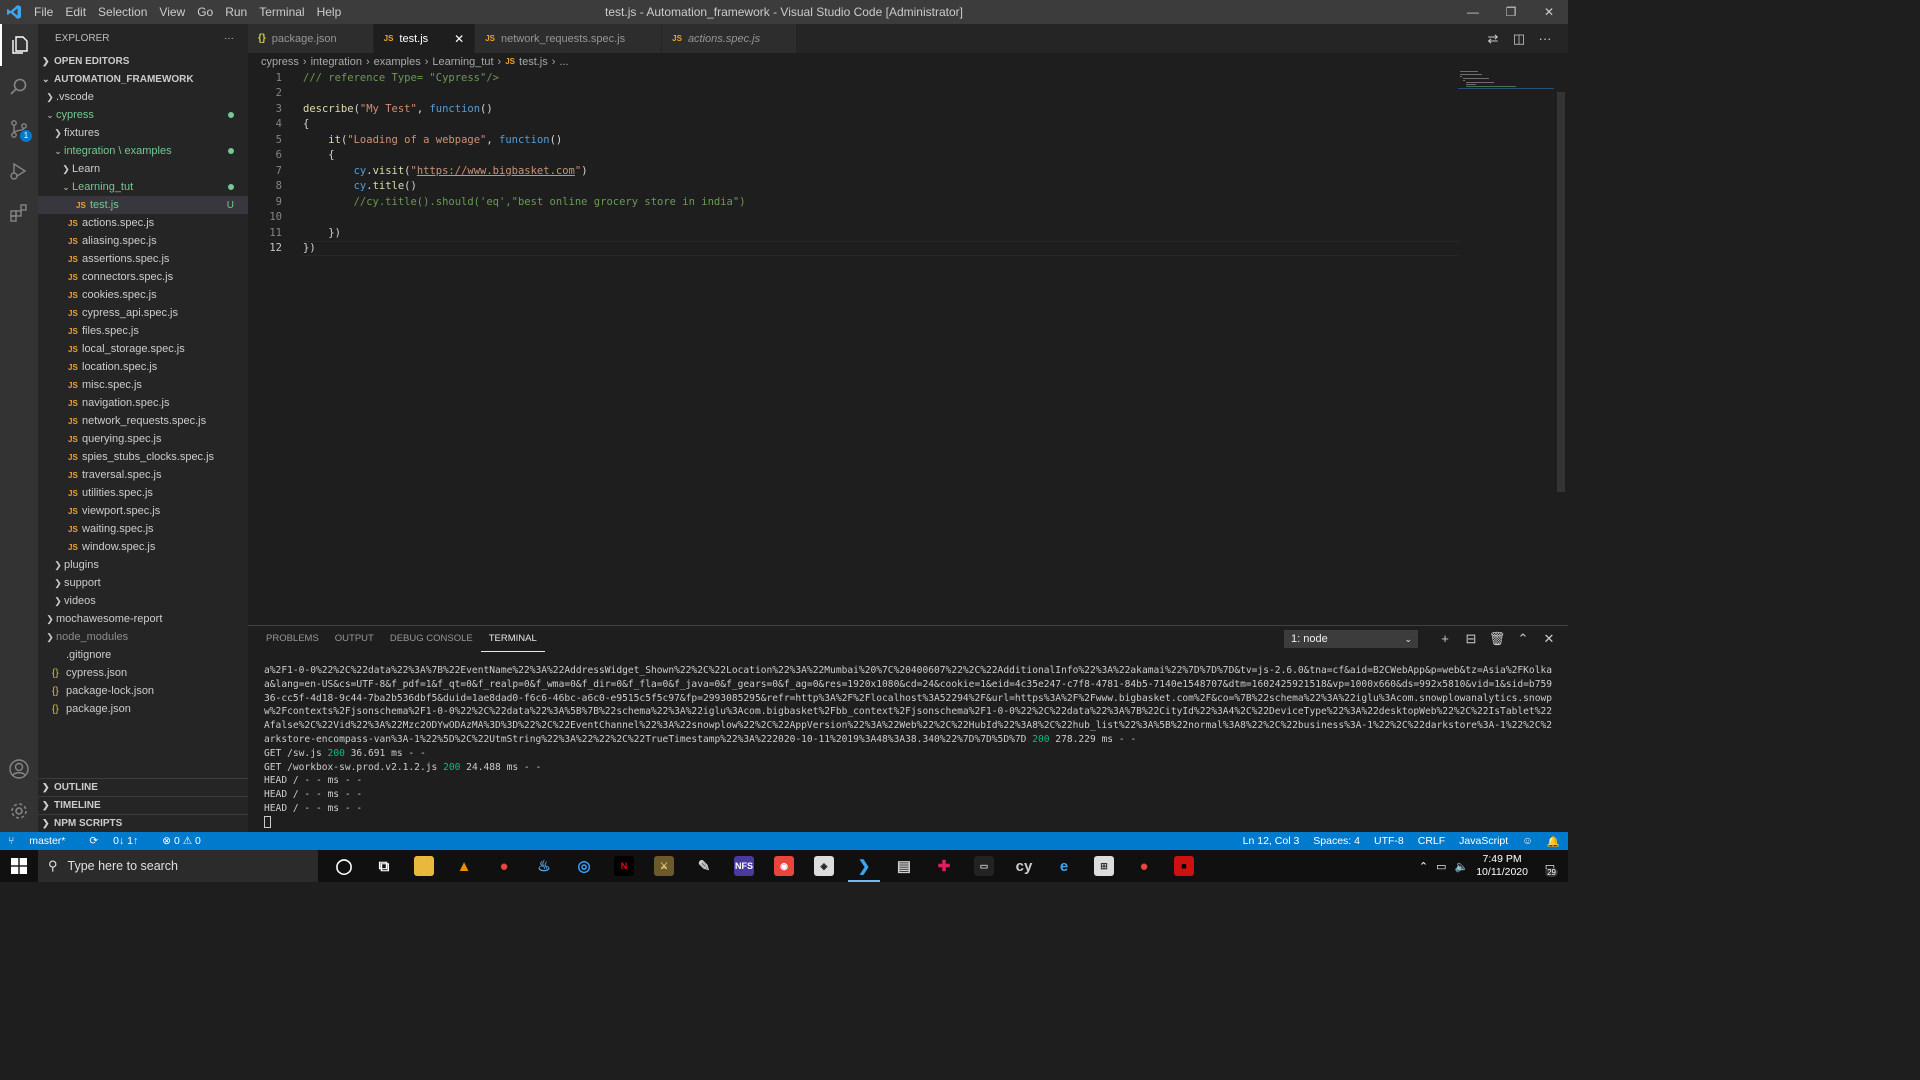 This screenshot has height=1080, width=1920. Describe the element at coordinates (1104, 866) in the screenshot. I see `store-icon: ⊞` at that location.